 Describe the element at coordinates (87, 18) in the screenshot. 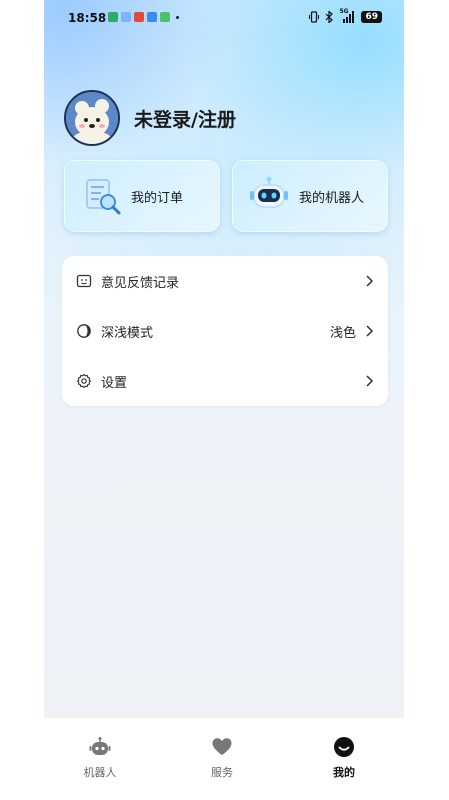

I see `status-time: 18:58` at that location.